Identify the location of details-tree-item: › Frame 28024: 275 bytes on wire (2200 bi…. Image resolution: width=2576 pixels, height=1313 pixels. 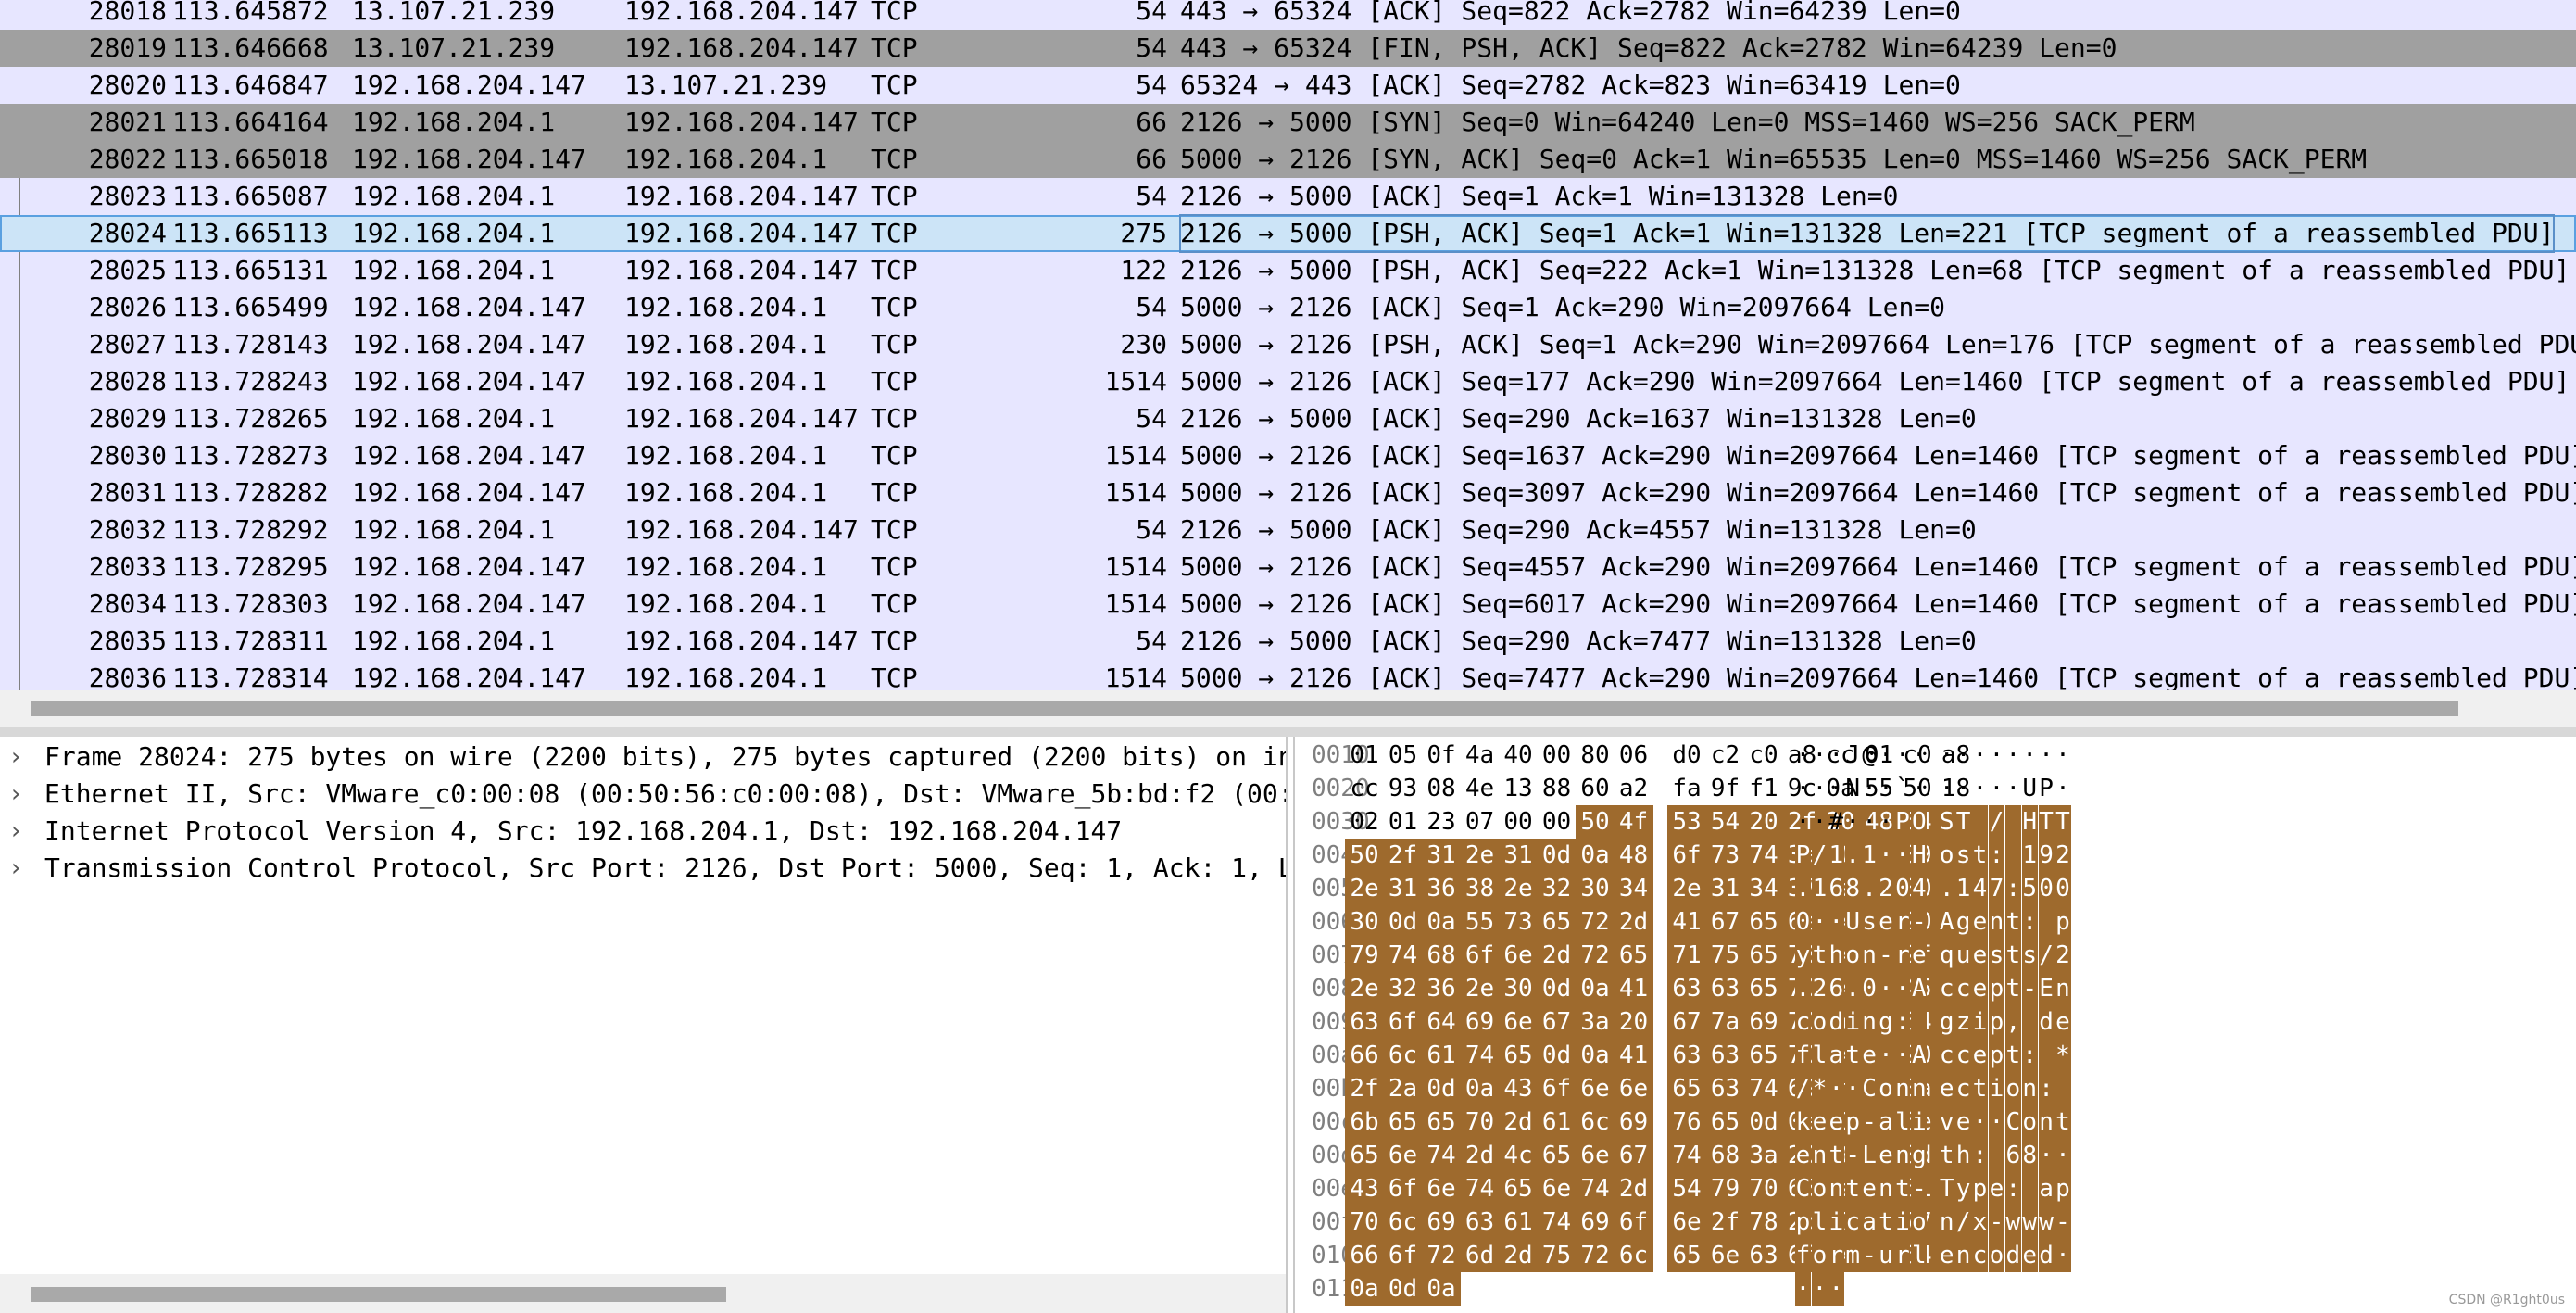
(643, 757).